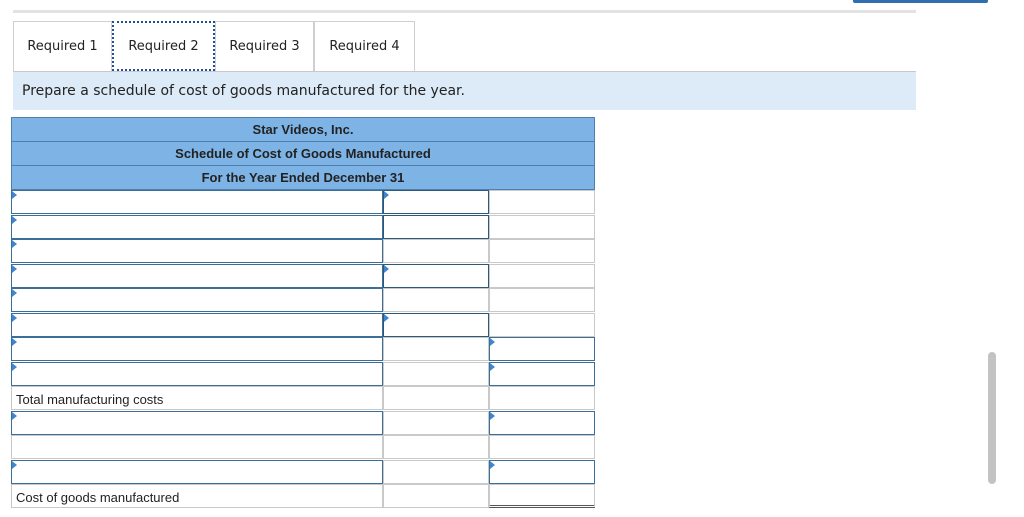  Describe the element at coordinates (197, 447) in the screenshot. I see `blank-cell` at that location.